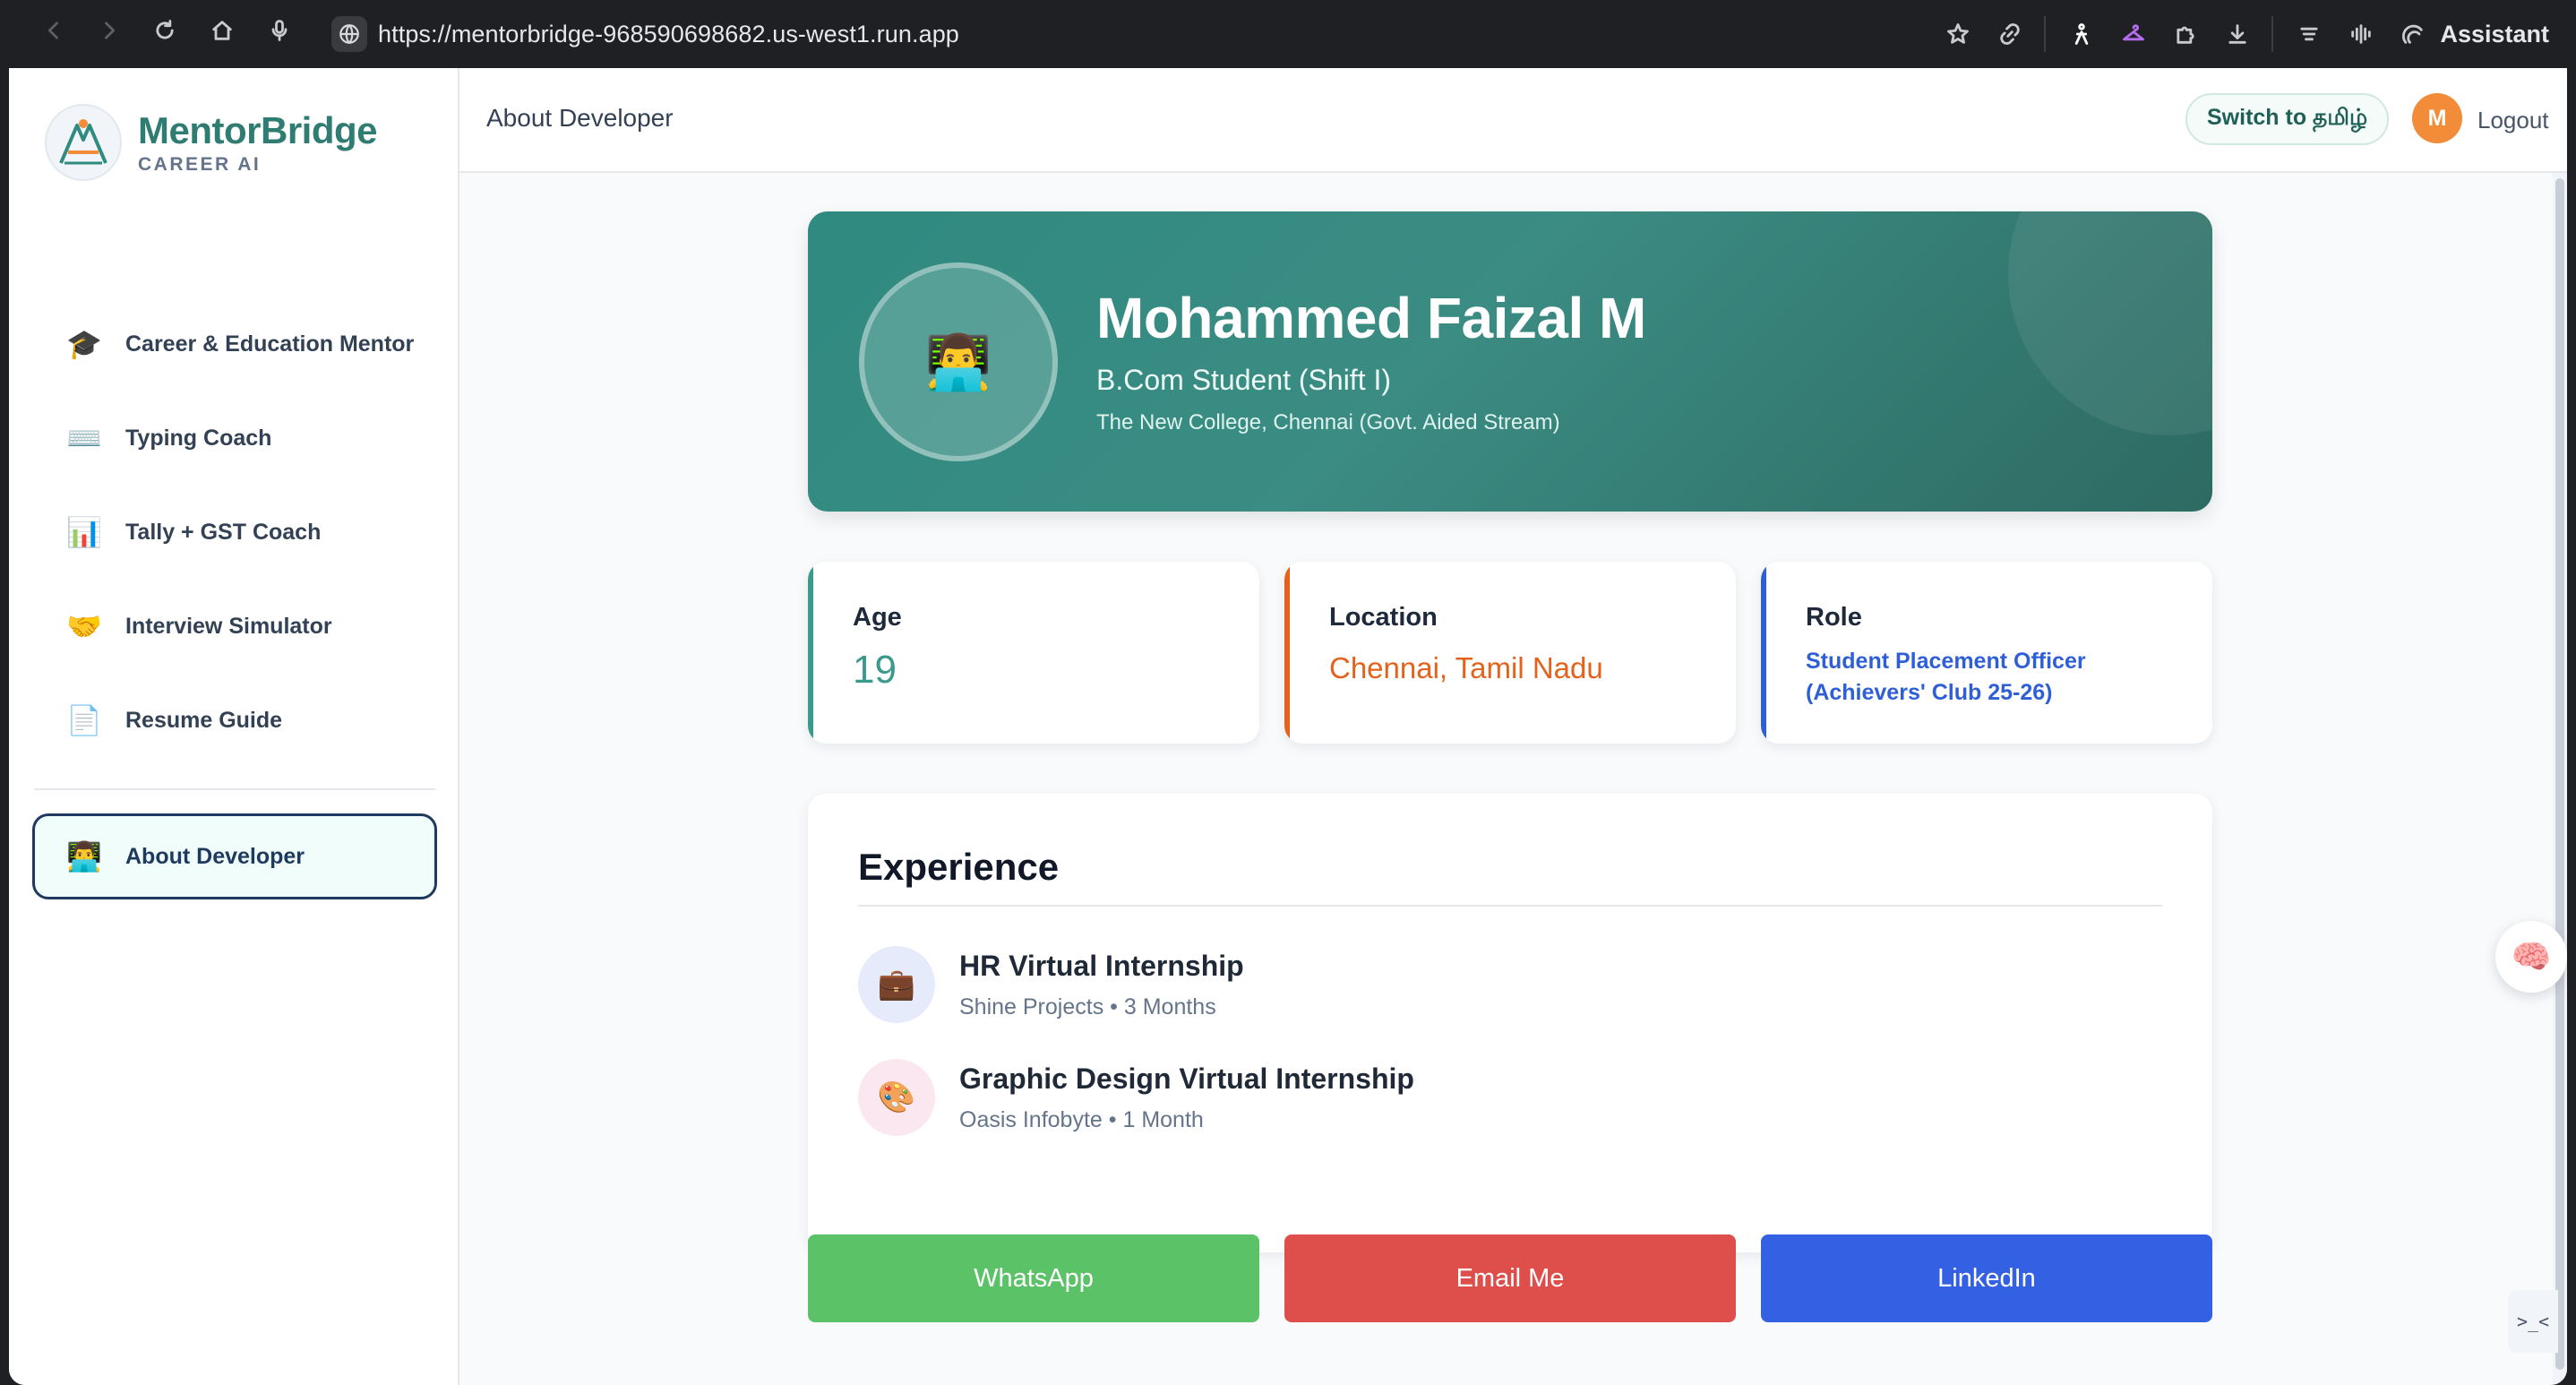  What do you see at coordinates (2010, 34) in the screenshot?
I see `link-icon` at bounding box center [2010, 34].